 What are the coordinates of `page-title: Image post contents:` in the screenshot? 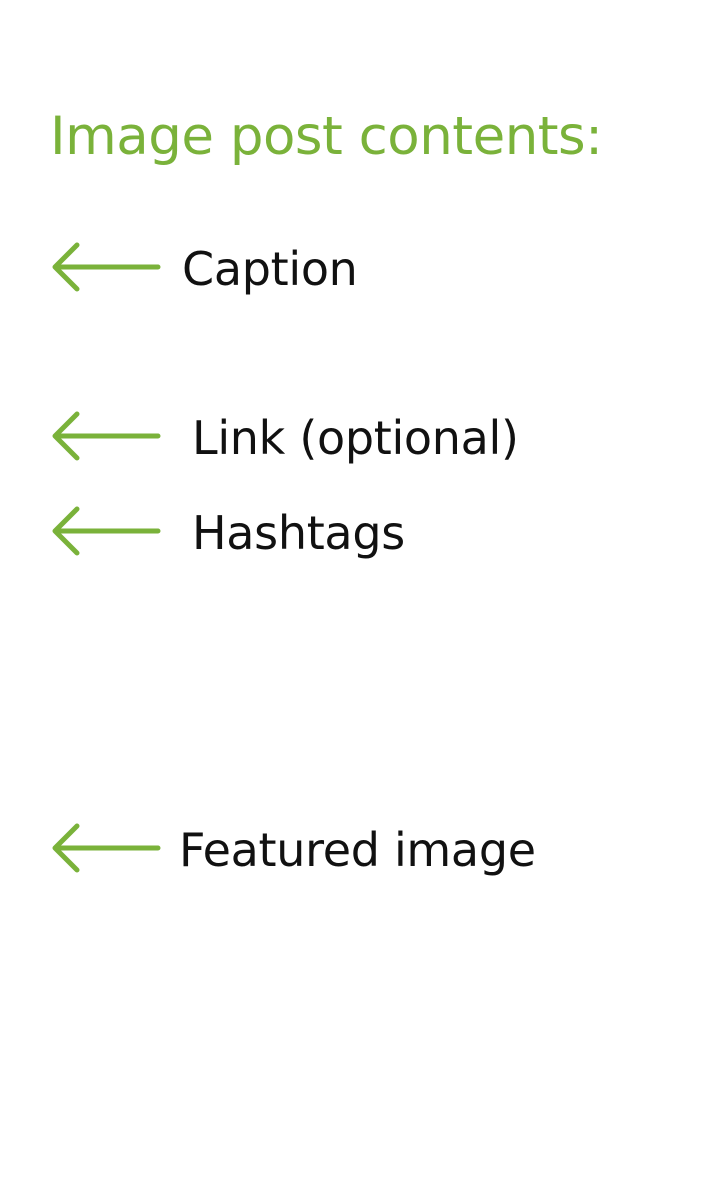 It's located at (326, 136).